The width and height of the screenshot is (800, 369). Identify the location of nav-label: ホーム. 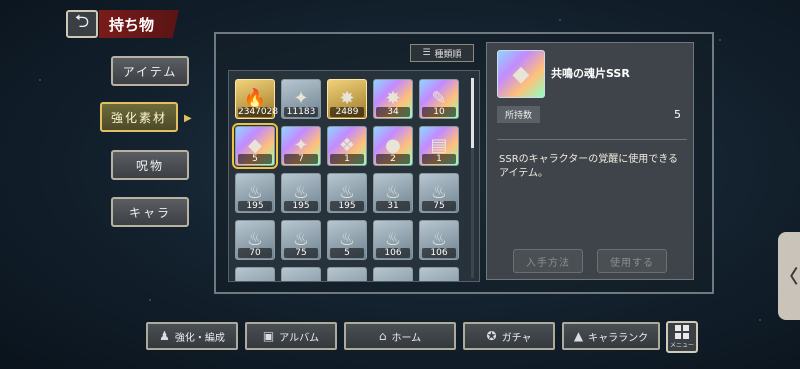
(406, 338).